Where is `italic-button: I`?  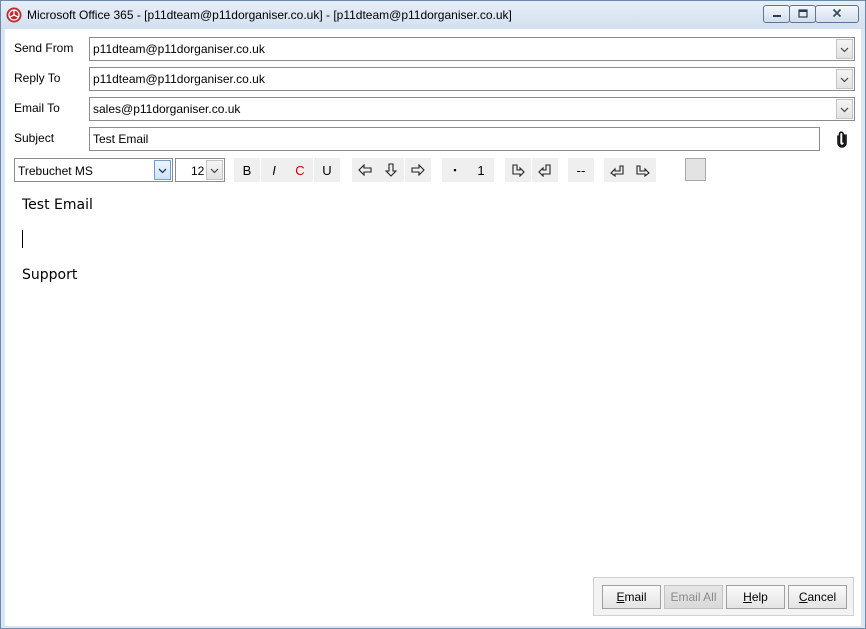
italic-button: I is located at coordinates (274, 170).